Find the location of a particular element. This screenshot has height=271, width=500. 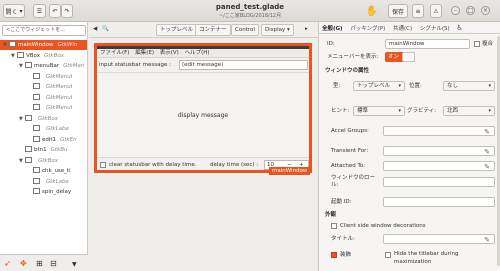

title-field: ✎ is located at coordinates (439, 239).